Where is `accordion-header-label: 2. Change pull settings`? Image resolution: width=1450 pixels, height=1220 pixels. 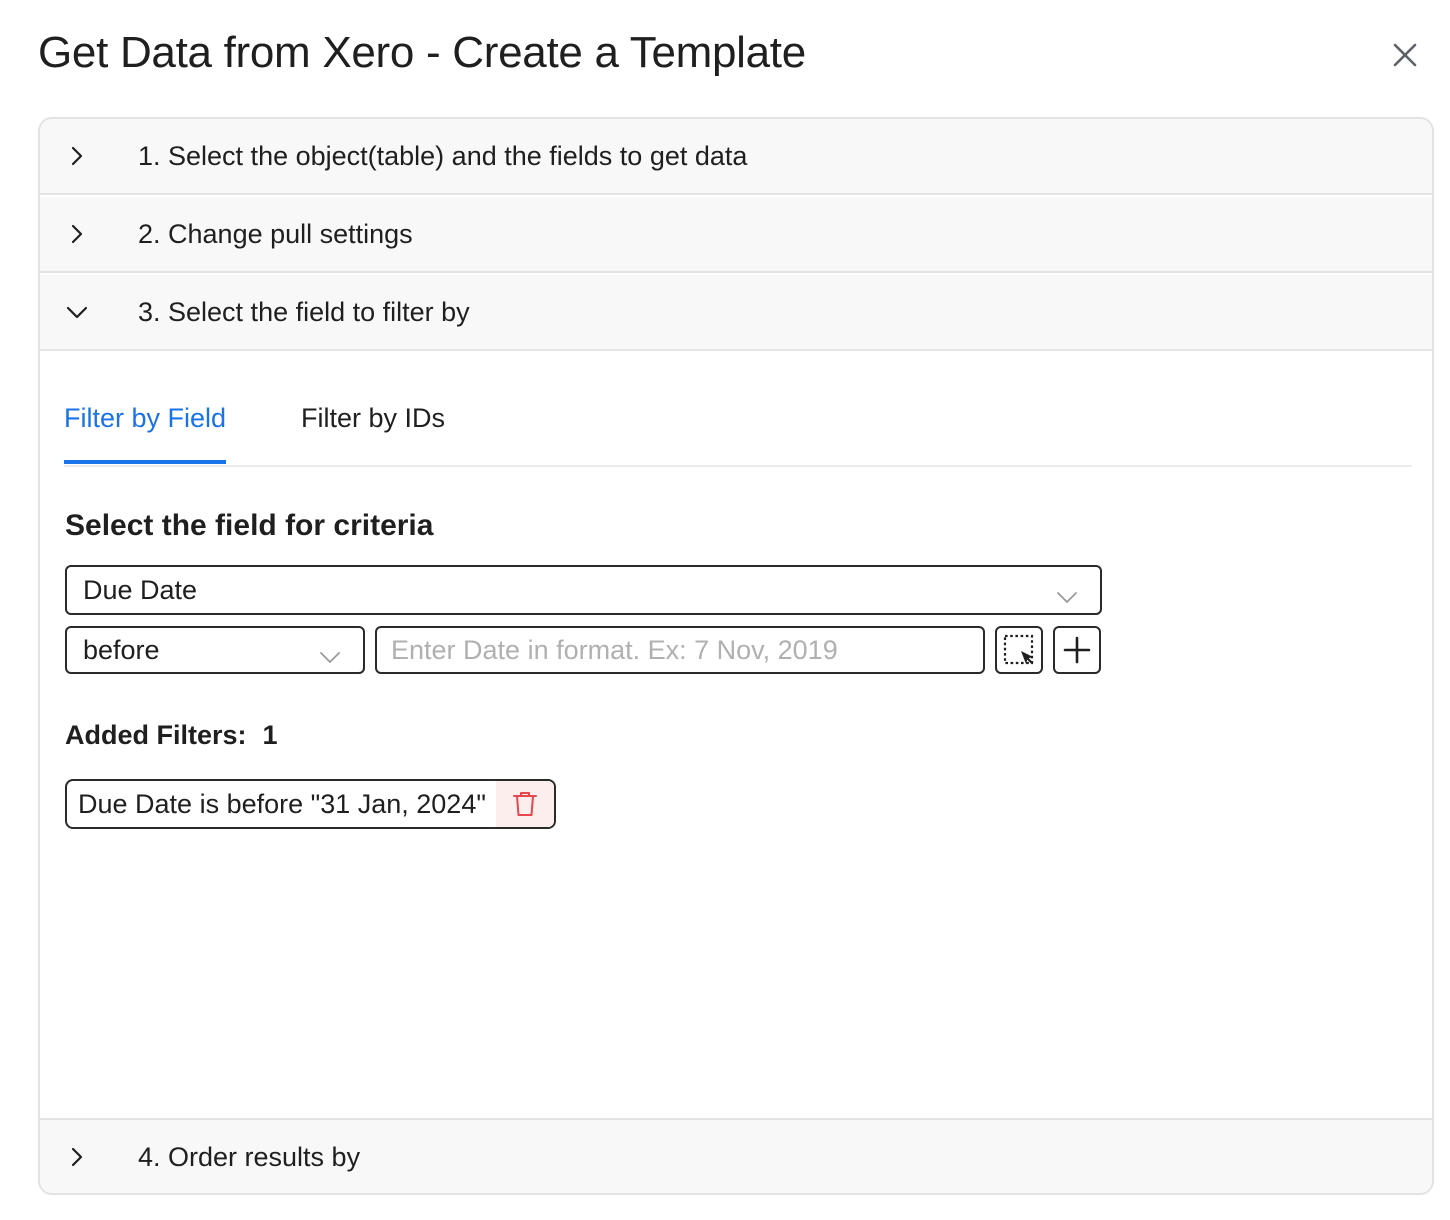 accordion-header-label: 2. Change pull settings is located at coordinates (275, 233).